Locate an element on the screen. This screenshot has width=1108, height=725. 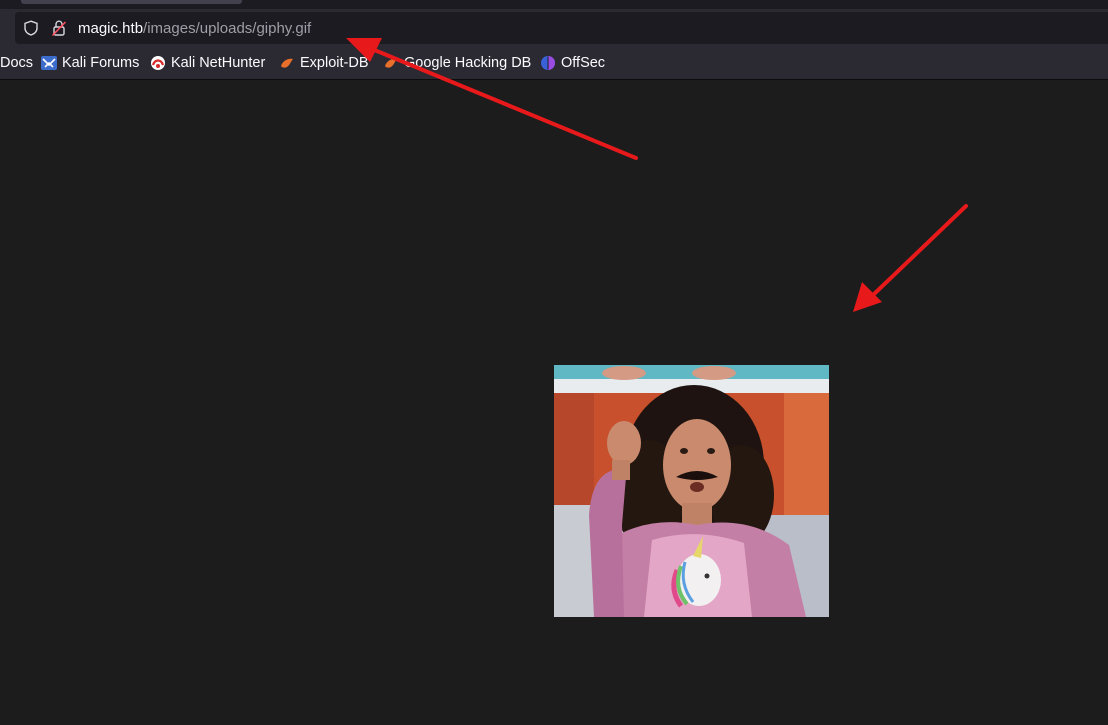
tracking-protection-shield-icon is located at coordinates (31, 28).